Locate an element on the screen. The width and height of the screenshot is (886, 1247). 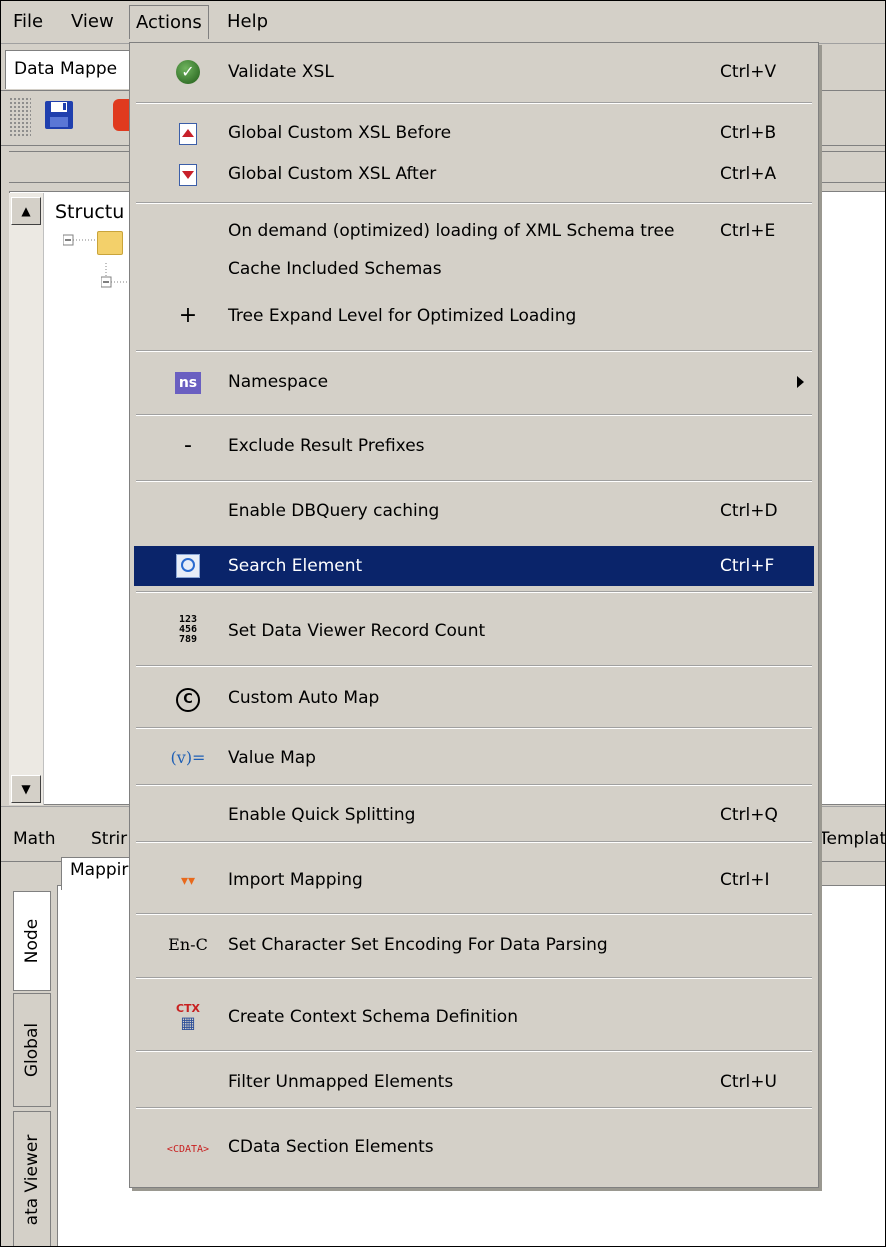
menu-item-shortcut: Ctrl+B is located at coordinates (748, 133).